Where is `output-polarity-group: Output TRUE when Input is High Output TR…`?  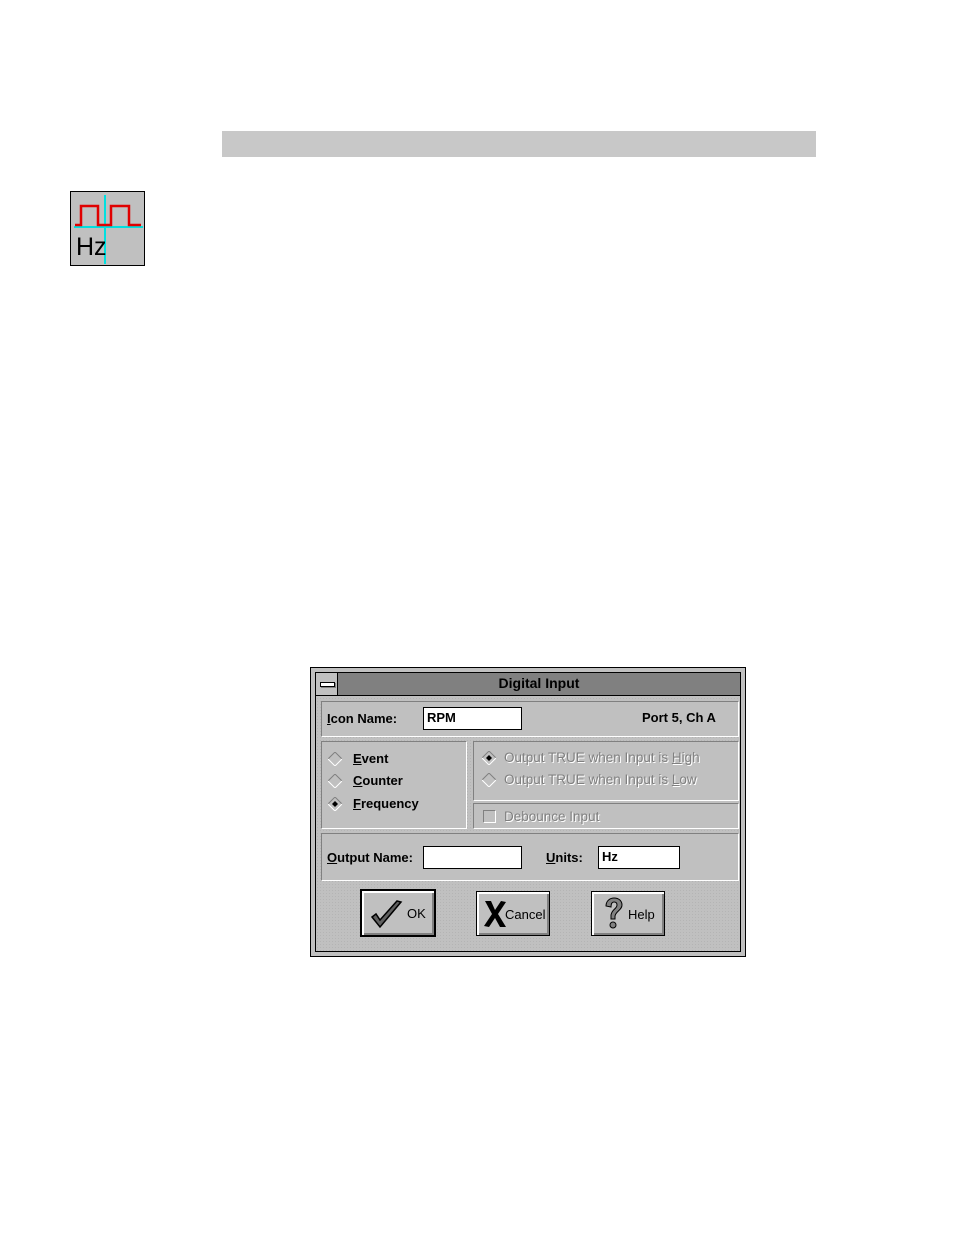
output-polarity-group: Output TRUE when Input is High Output TR… is located at coordinates (606, 771).